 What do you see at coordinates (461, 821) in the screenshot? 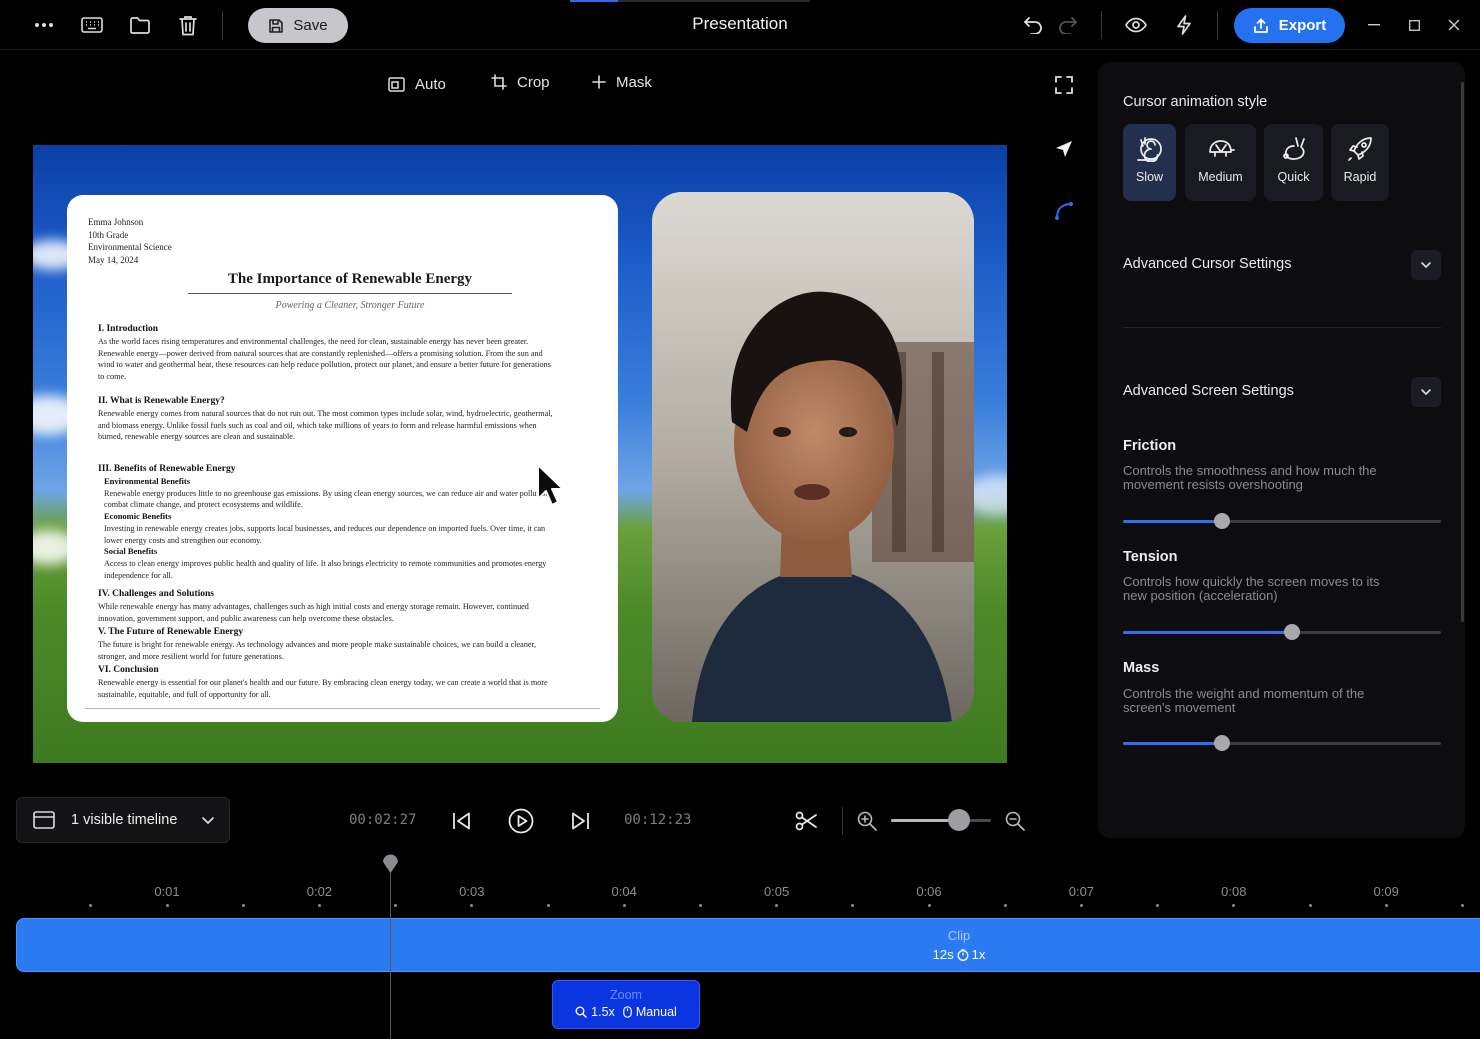
I see `skip-back-icon` at bounding box center [461, 821].